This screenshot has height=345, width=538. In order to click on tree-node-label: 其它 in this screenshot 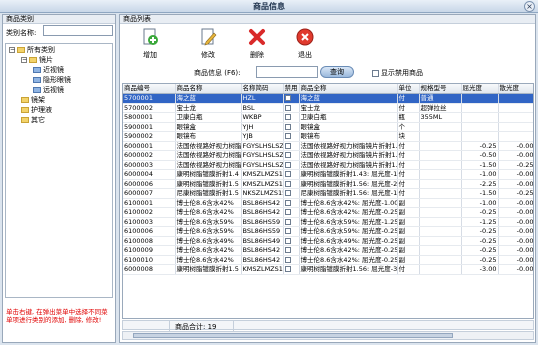, I will do `click(38, 120)`.